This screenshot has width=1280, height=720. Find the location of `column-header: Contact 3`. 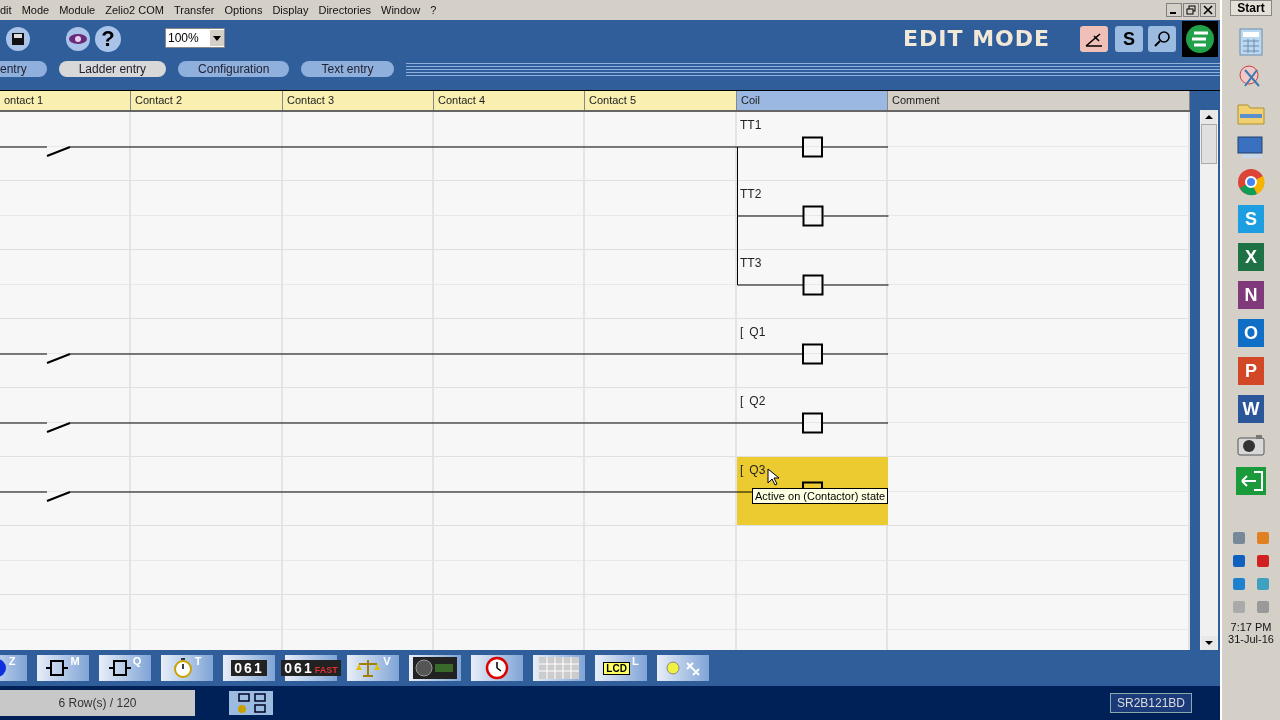

column-header: Contact 3 is located at coordinates (358, 100).